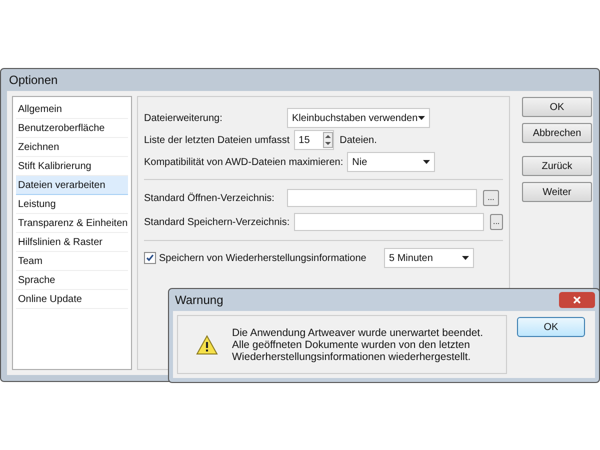 Image resolution: width=600 pixels, height=450 pixels. What do you see at coordinates (199, 300) in the screenshot?
I see `dialog-title: Warnung` at bounding box center [199, 300].